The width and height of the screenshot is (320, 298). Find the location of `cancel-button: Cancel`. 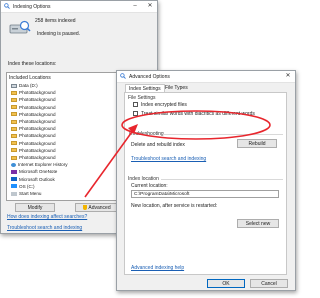

cancel-button: Cancel is located at coordinates (269, 283).